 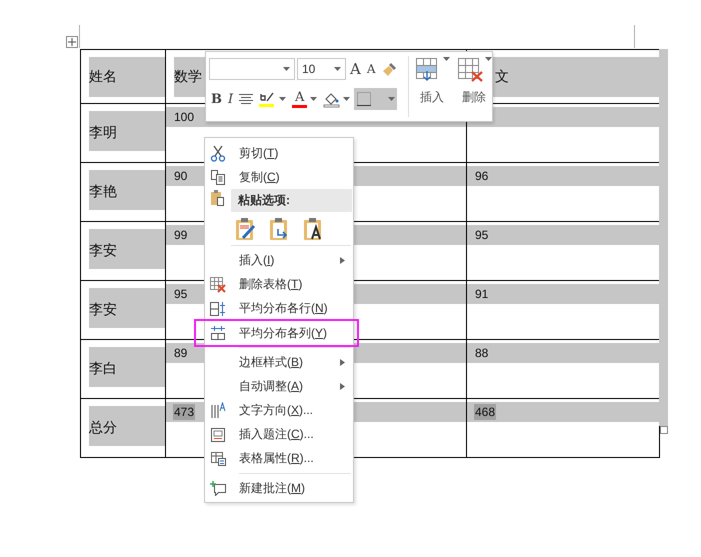 What do you see at coordinates (331, 99) in the screenshot?
I see `paint-bucket-icon` at bounding box center [331, 99].